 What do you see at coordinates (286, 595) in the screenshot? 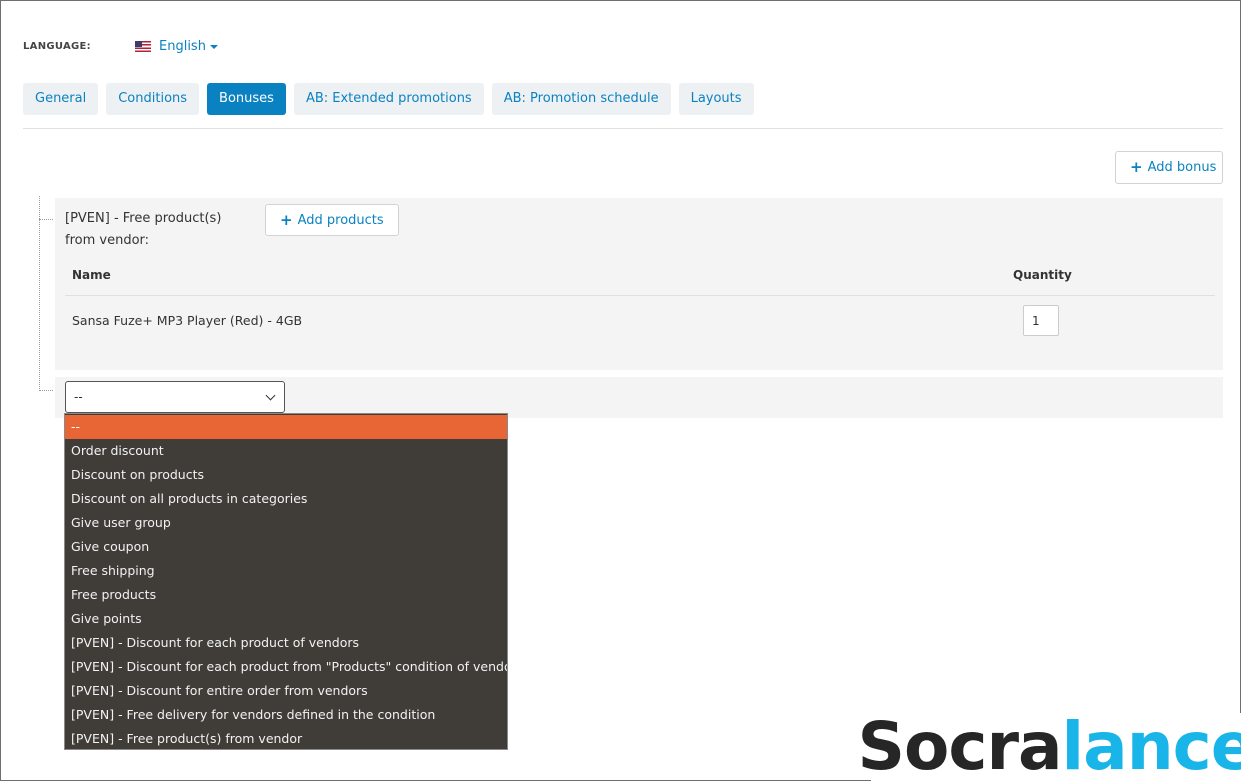
I see `option-free-products: Free products` at bounding box center [286, 595].